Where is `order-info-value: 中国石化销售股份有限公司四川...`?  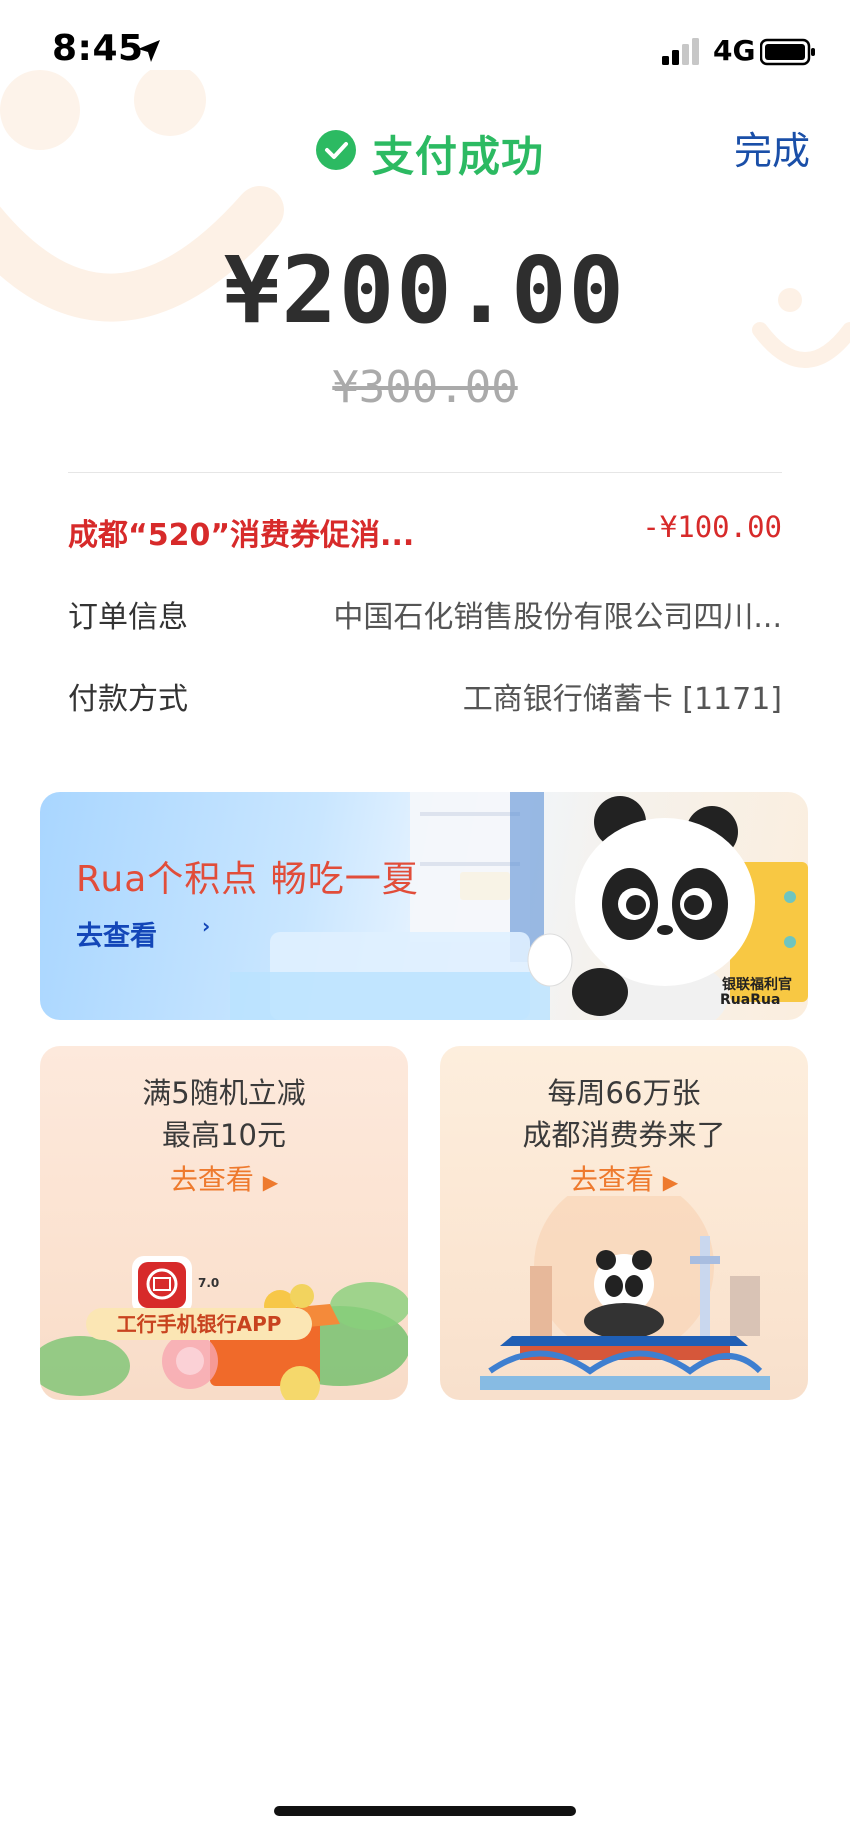 order-info-value: 中国石化销售股份有限公司四川... is located at coordinates (557, 617).